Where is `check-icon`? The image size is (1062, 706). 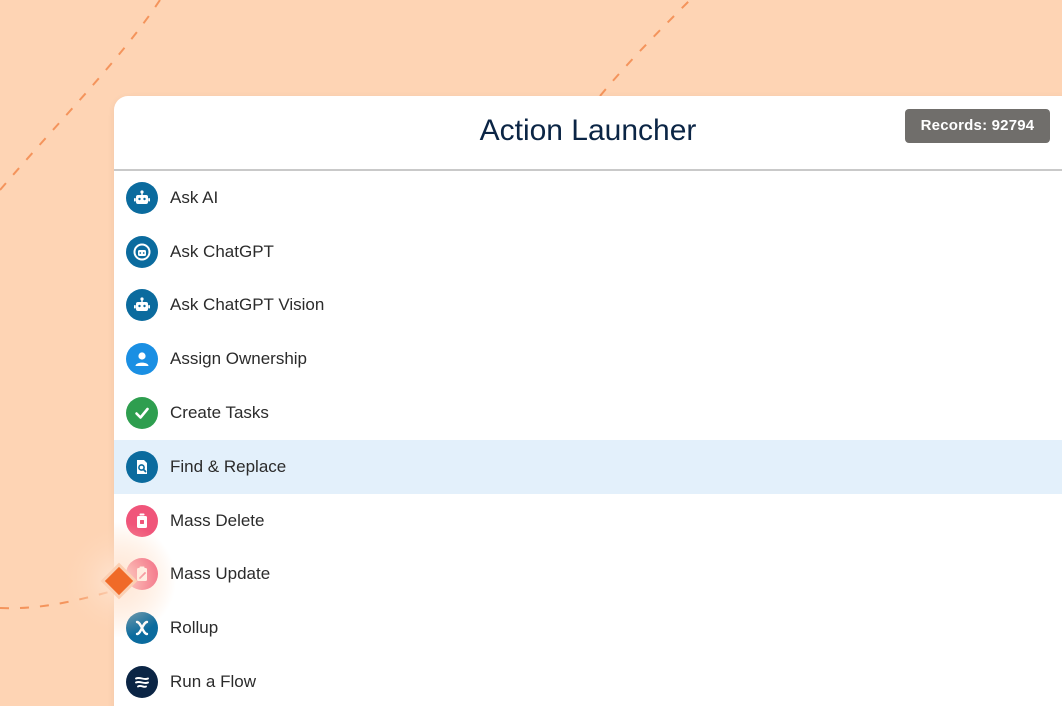 check-icon is located at coordinates (142, 413).